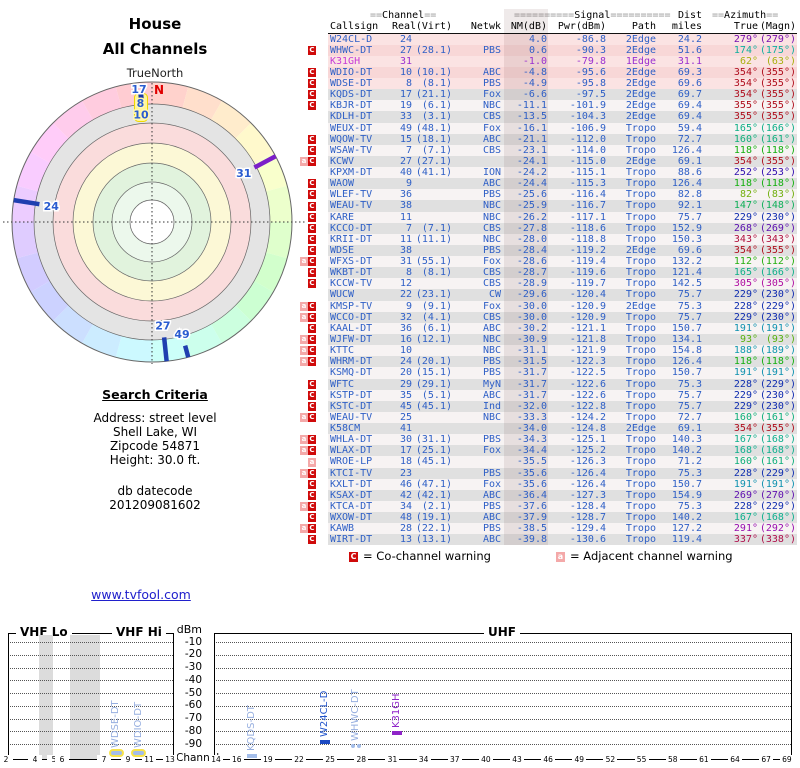 The height and width of the screenshot is (768, 800). Describe the element at coordinates (526, 362) in the screenshot. I see `table-cell-nm: -31.5` at that location.